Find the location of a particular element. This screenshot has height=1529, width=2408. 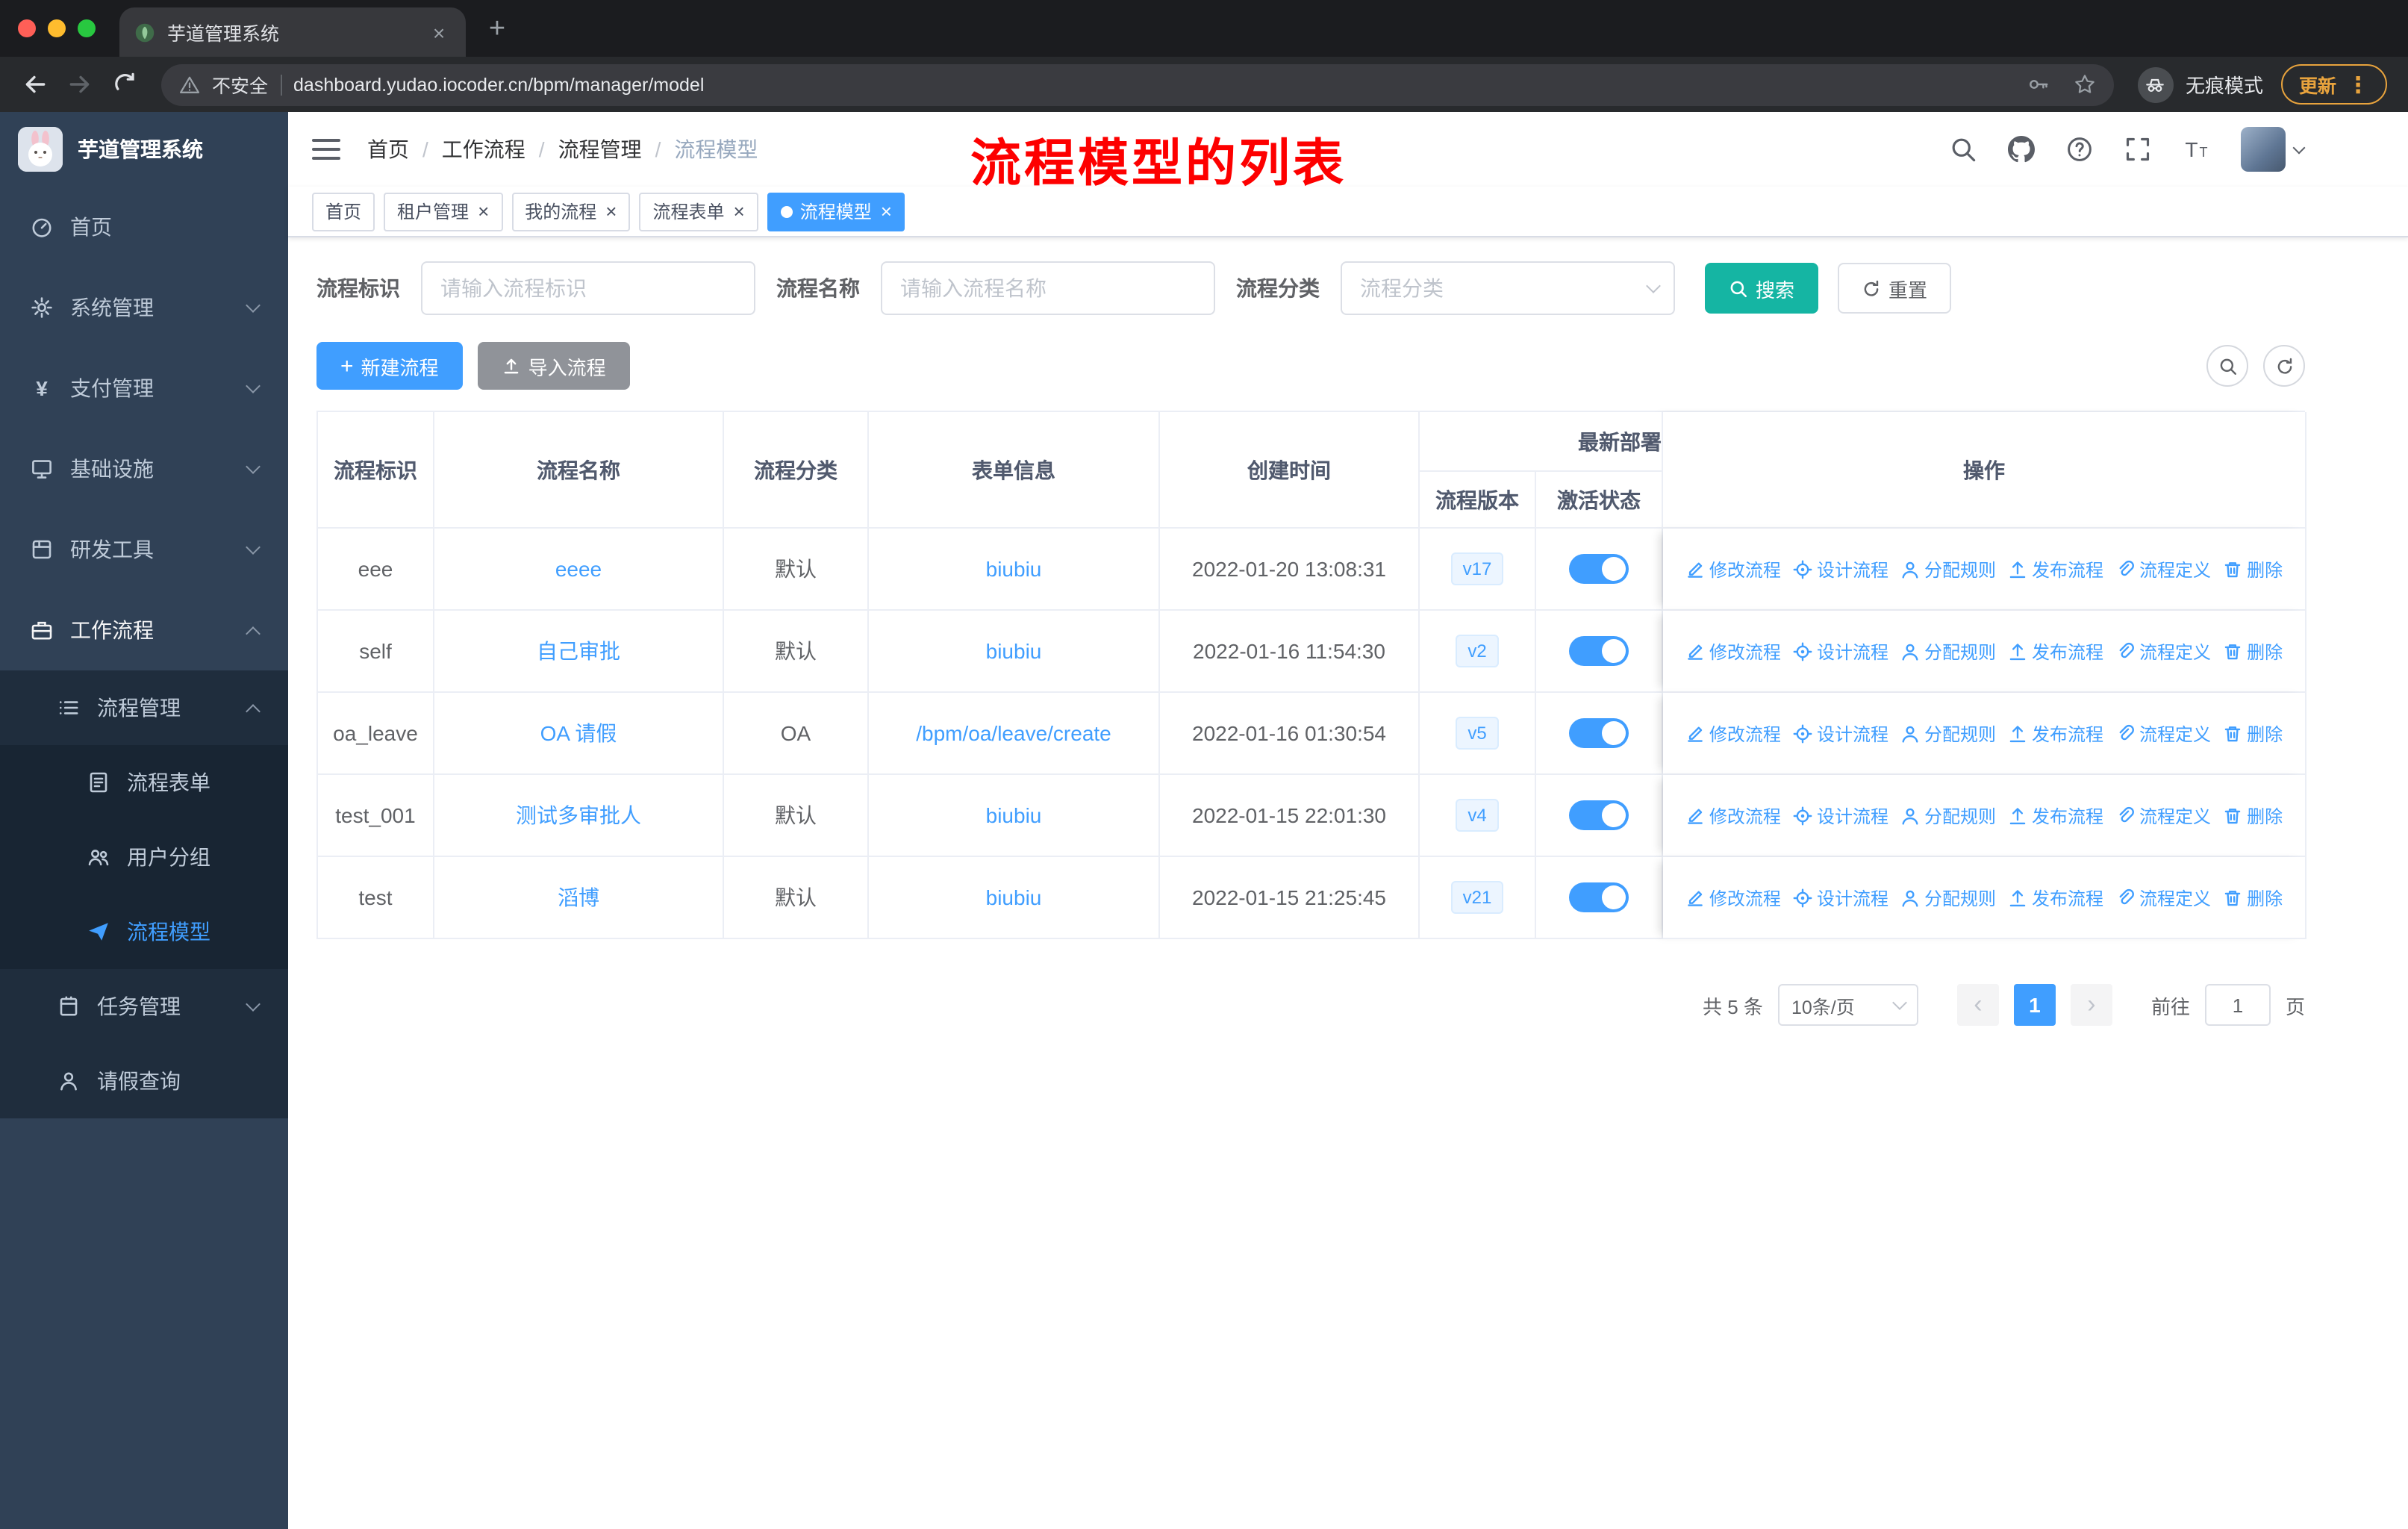

reset-button: 重置 is located at coordinates (1895, 289).